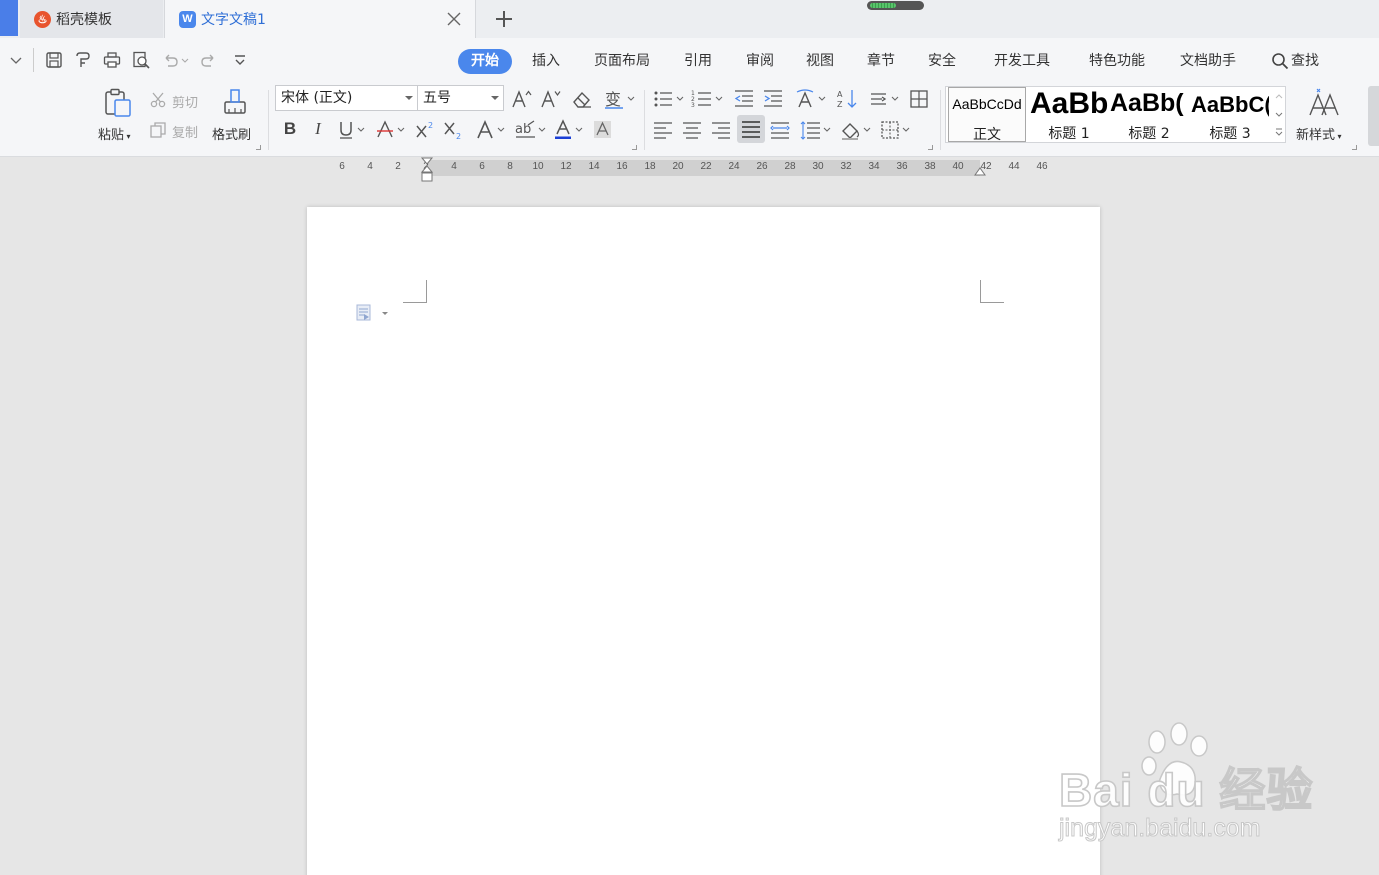 This screenshot has height=875, width=1379. What do you see at coordinates (532, 130) in the screenshot?
I see `highlight-icon: ab` at bounding box center [532, 130].